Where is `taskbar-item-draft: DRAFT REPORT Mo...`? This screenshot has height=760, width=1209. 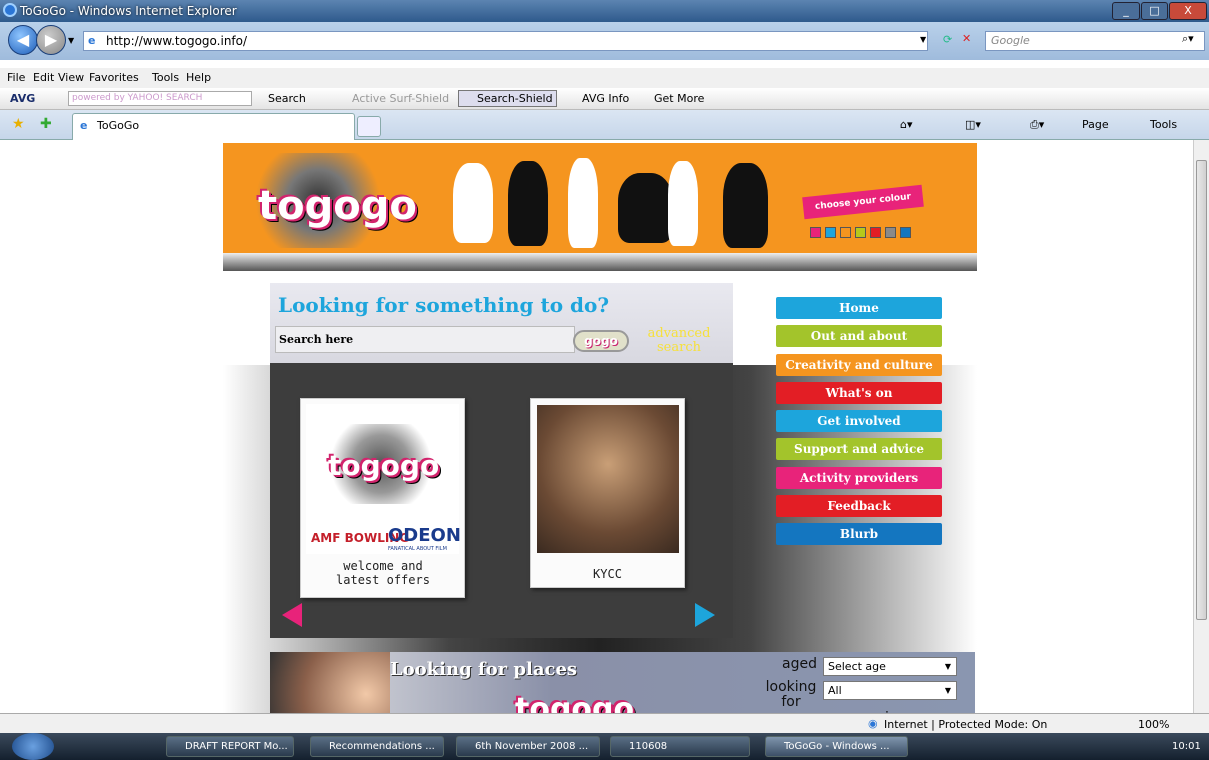 taskbar-item-draft: DRAFT REPORT Mo... is located at coordinates (230, 746).